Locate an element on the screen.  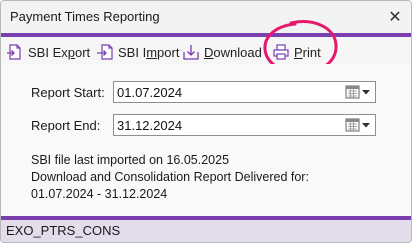
close-icon: ✕ is located at coordinates (395, 17).